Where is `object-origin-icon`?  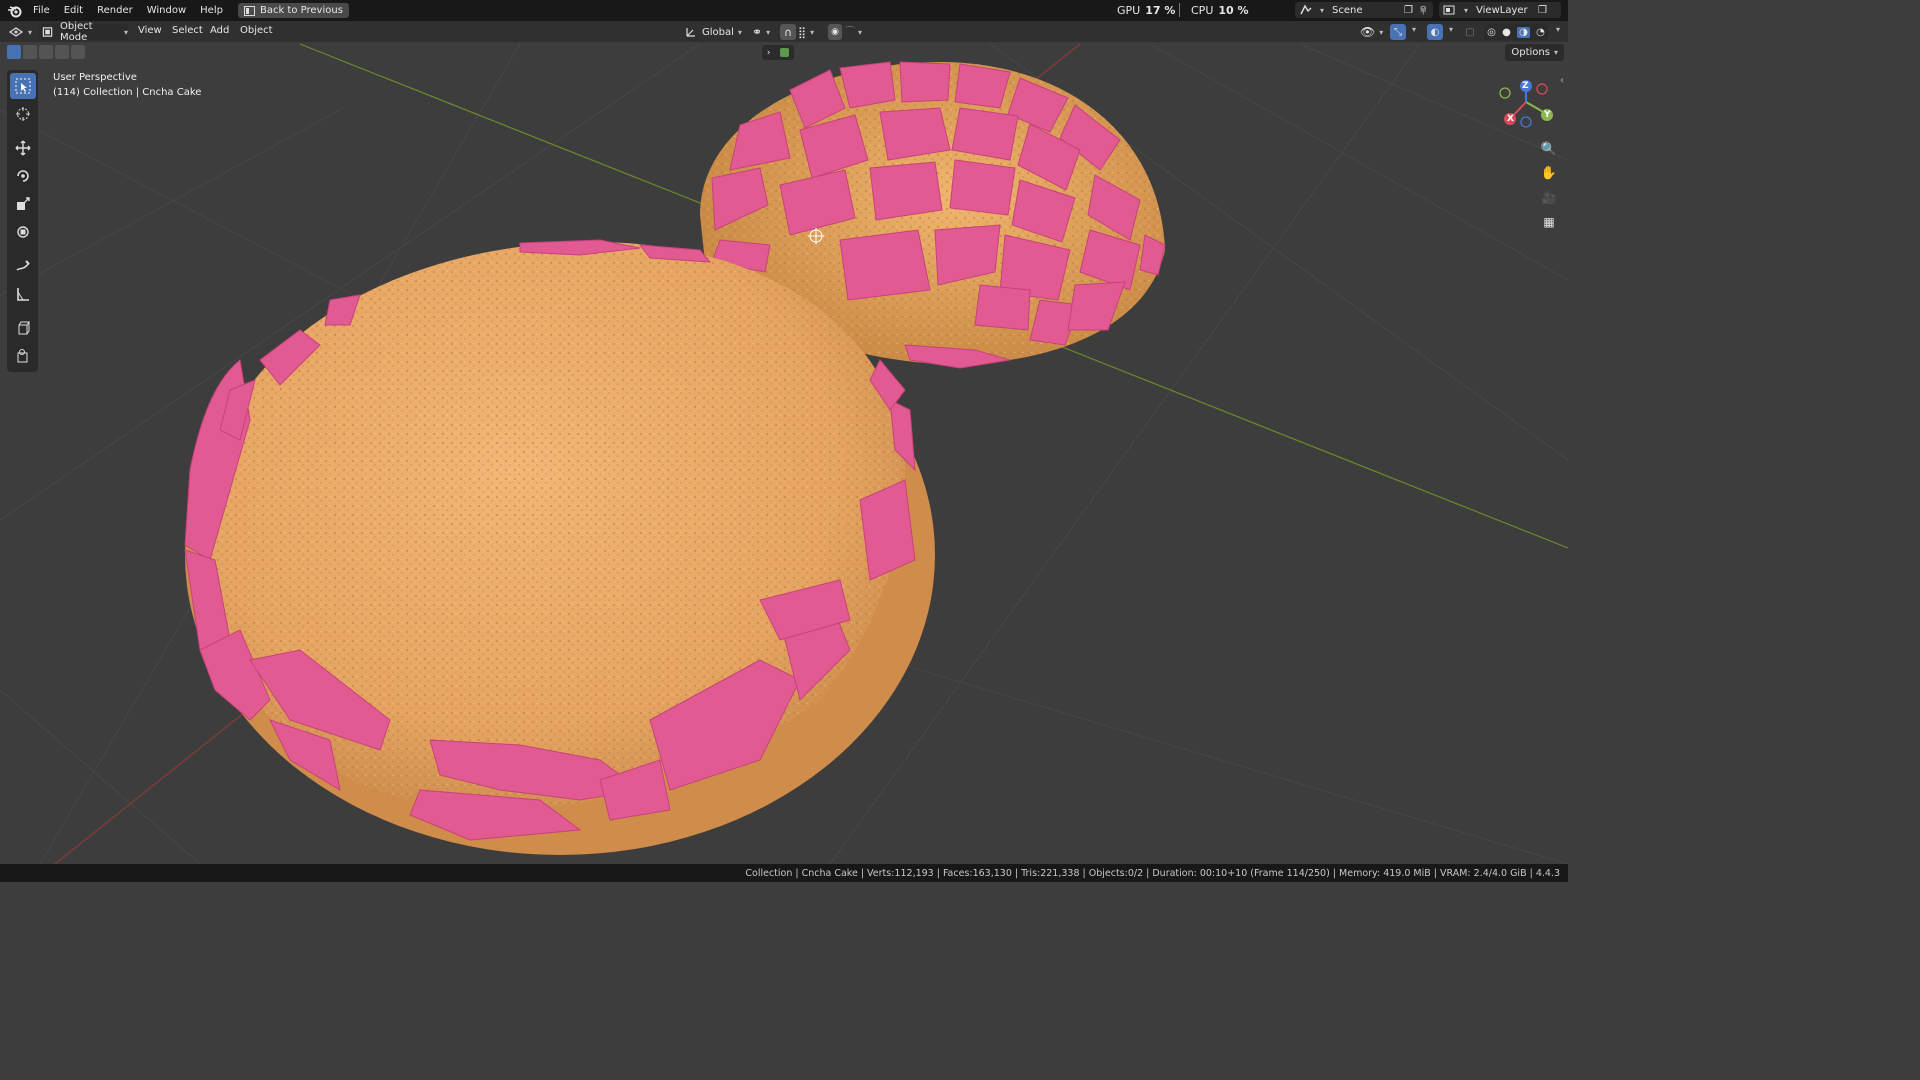 object-origin-icon is located at coordinates (22, 356).